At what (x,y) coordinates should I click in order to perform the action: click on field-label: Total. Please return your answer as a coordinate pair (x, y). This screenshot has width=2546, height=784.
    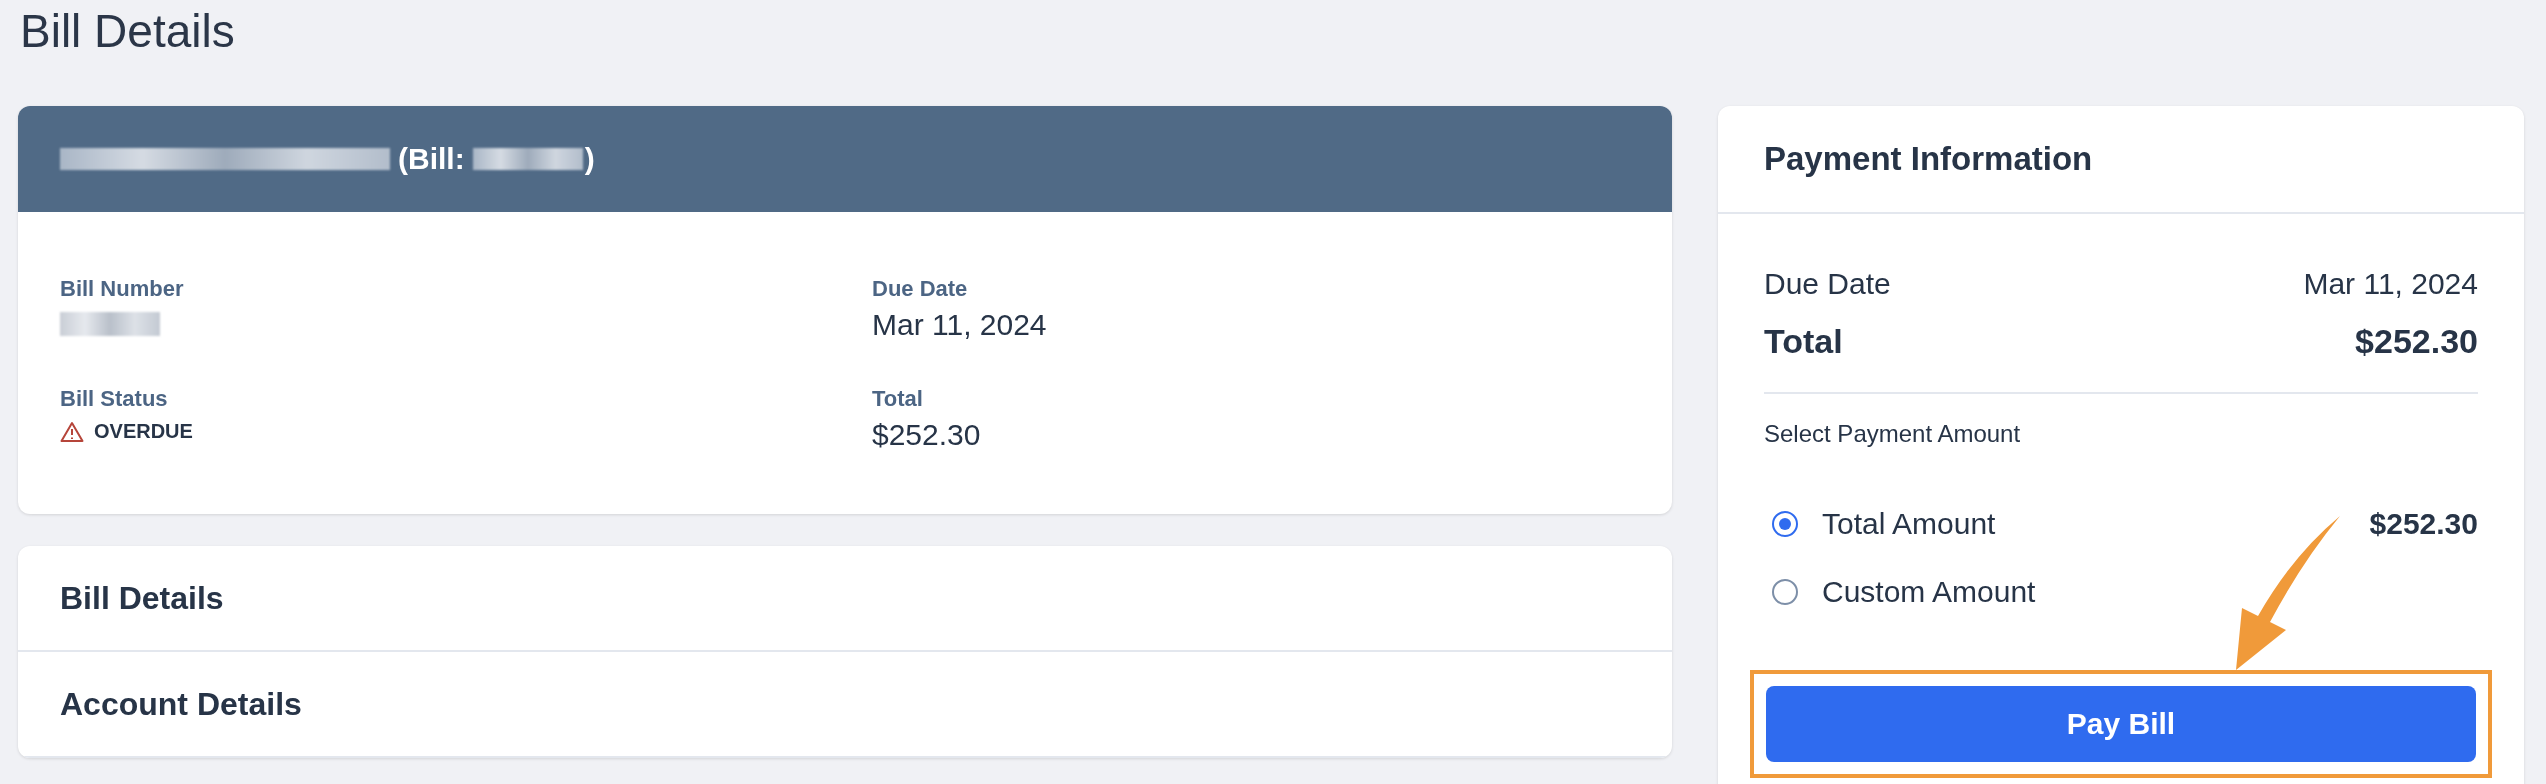
    Looking at the image, I should click on (898, 399).